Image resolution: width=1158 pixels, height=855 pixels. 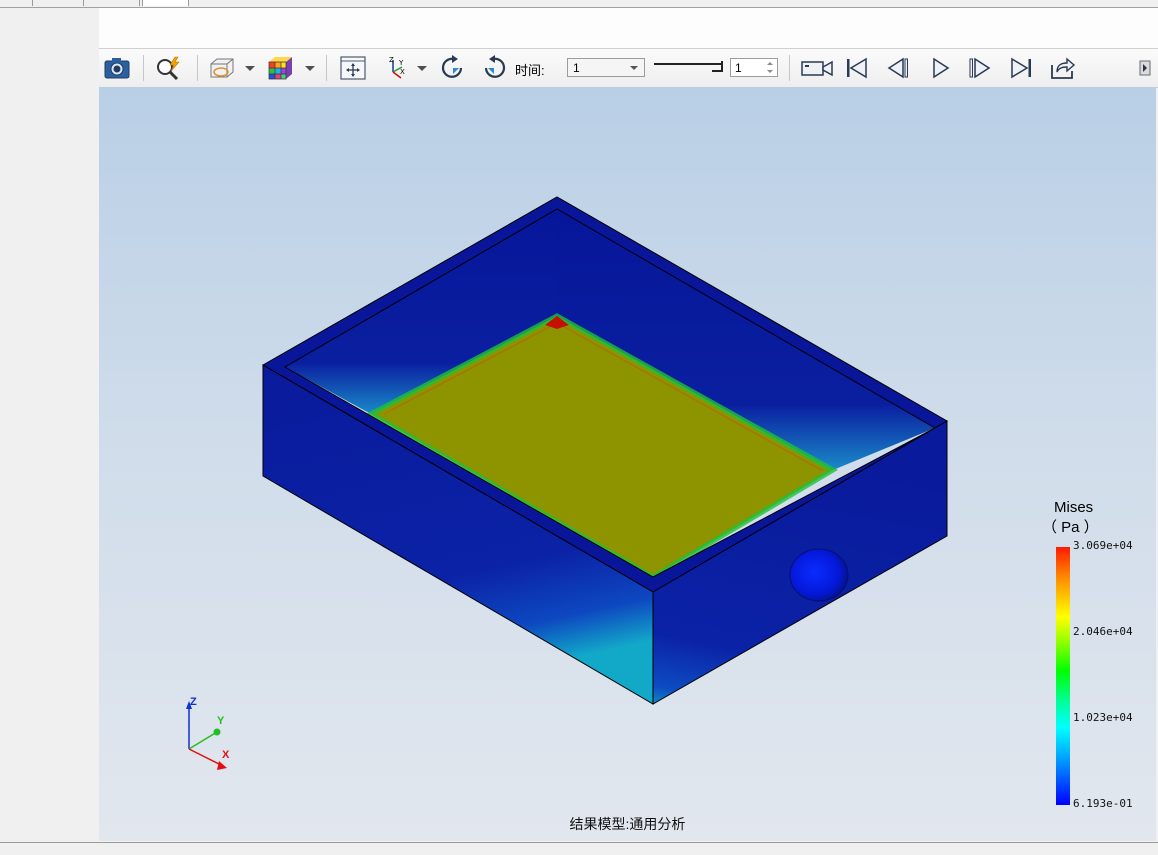 I want to click on panel-toggle-button, so click(x=1145, y=68).